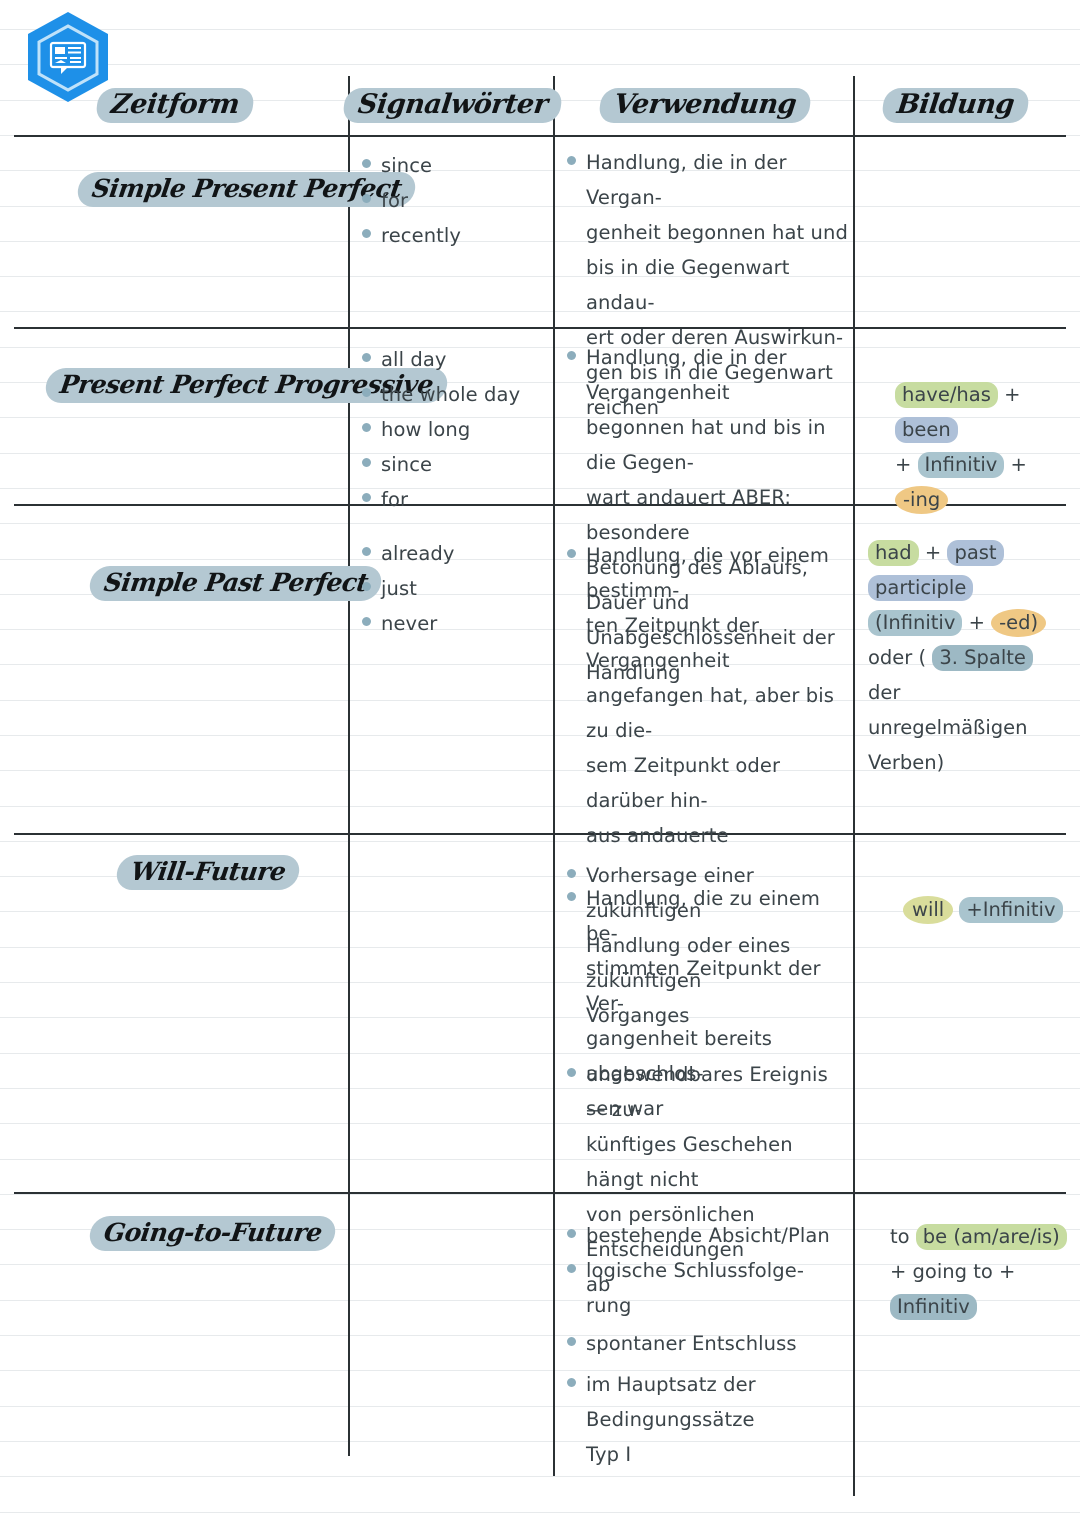  I want to click on column-header-1: Zeitform, so click(175, 105).